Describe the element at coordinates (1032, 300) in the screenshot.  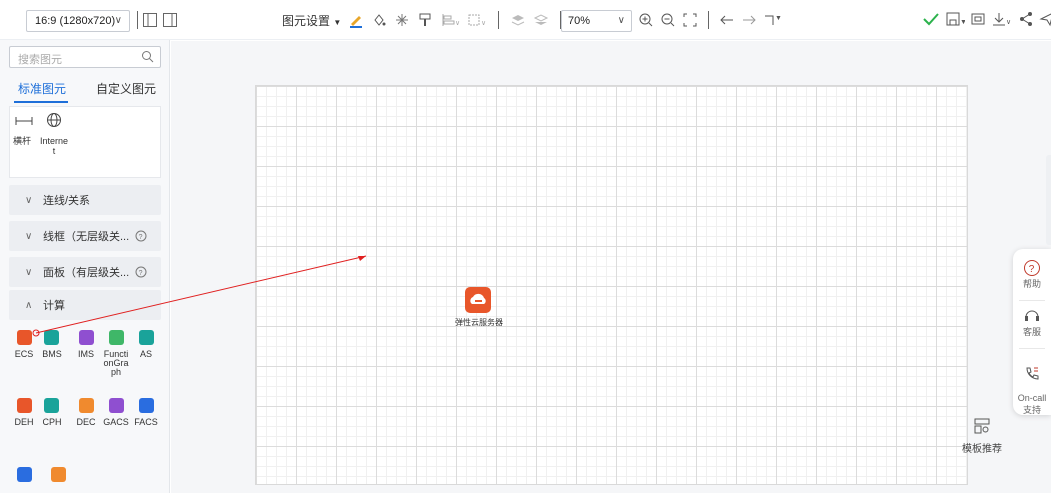
I see `help-panel-divider` at that location.